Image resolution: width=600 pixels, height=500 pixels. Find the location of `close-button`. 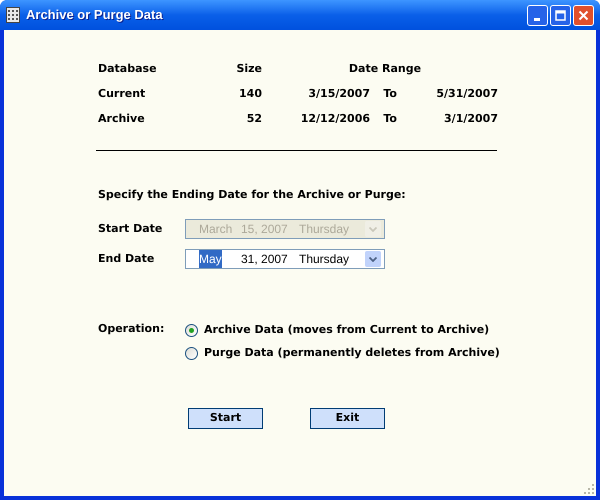

close-button is located at coordinates (583, 15).